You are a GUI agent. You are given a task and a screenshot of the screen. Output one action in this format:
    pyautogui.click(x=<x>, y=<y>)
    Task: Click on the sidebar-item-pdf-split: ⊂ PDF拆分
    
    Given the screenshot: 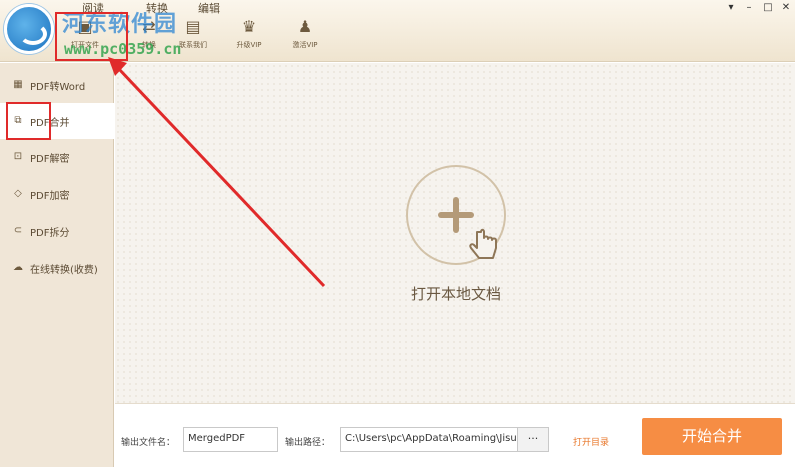 What is the action you would take?
    pyautogui.click(x=57, y=231)
    